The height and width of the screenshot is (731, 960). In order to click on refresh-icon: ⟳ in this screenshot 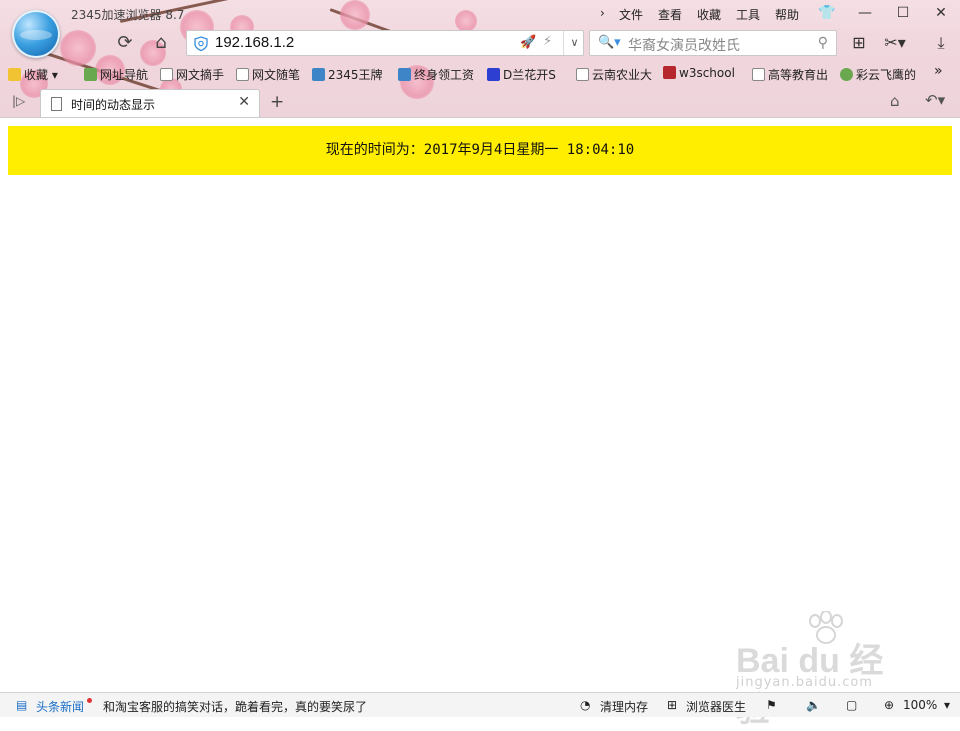, I will do `click(125, 43)`.